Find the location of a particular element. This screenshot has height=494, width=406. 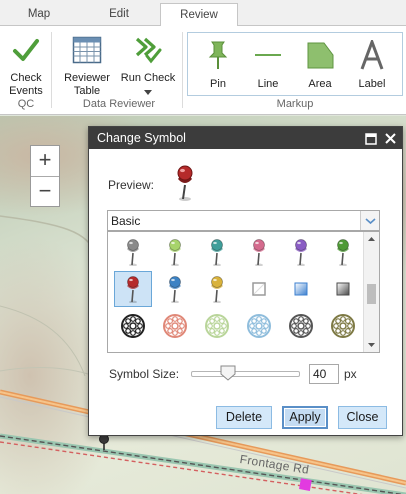

label-button: Label is located at coordinates (372, 64).